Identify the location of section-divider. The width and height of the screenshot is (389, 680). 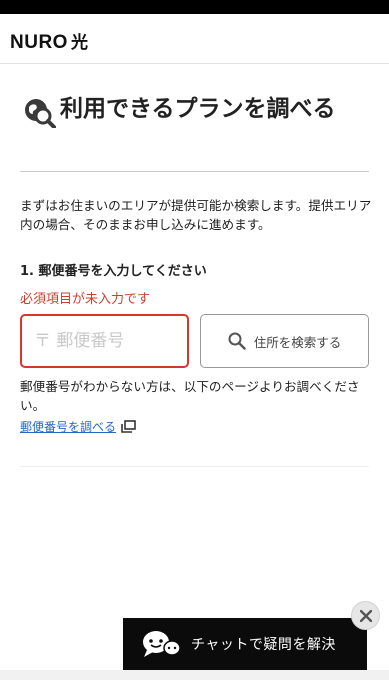
(194, 466).